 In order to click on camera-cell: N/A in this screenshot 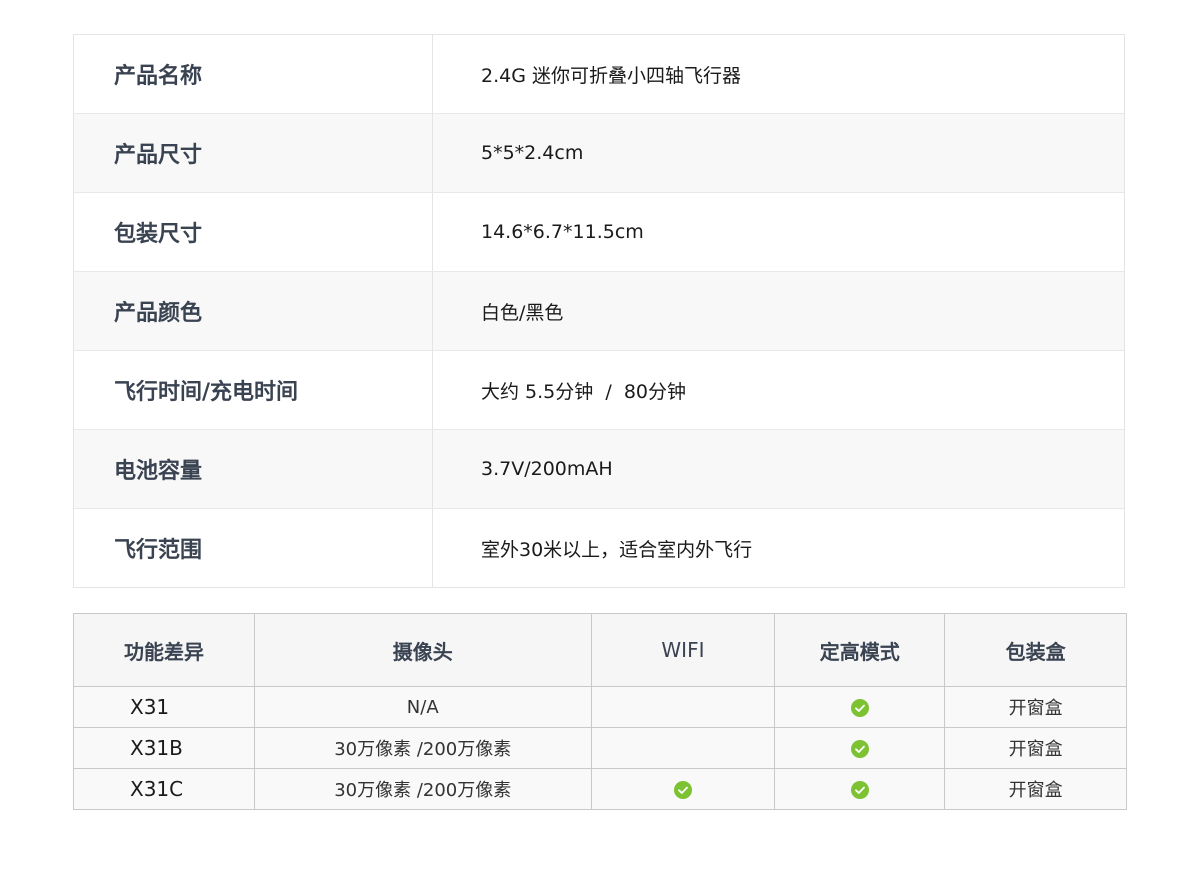, I will do `click(422, 707)`.